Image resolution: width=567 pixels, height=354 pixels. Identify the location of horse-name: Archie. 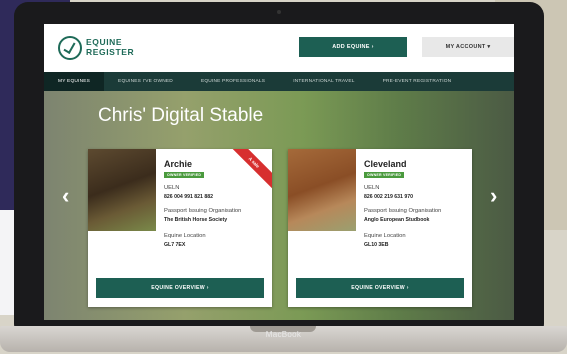
(178, 164).